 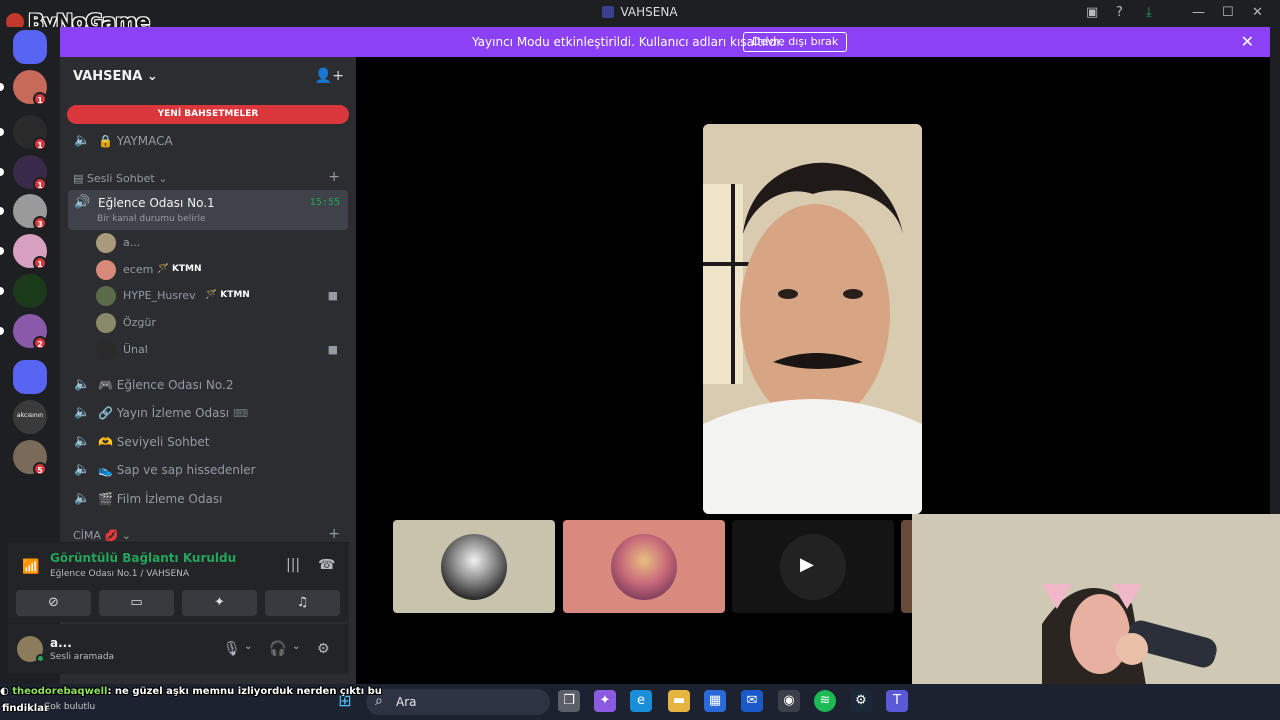 What do you see at coordinates (1119, 13) in the screenshot?
I see `help-icon: ?` at bounding box center [1119, 13].